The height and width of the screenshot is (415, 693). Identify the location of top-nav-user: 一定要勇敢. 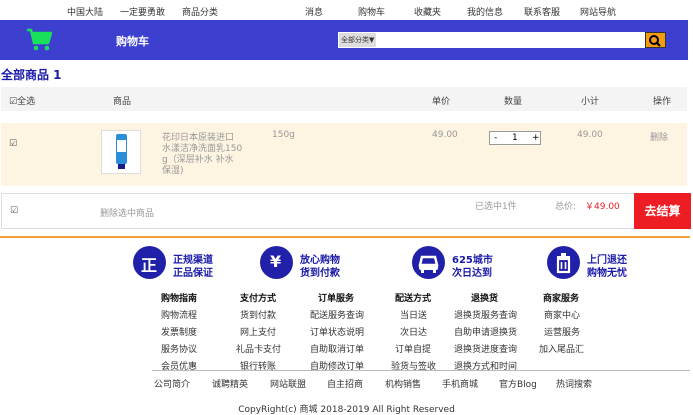
(142, 11).